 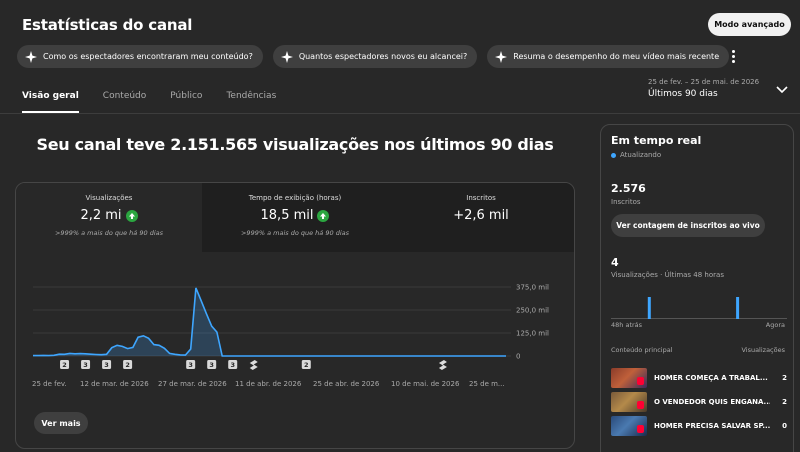 I want to click on realtime-views-label: Visualizações · Últimas 48 horas, so click(x=667, y=275).